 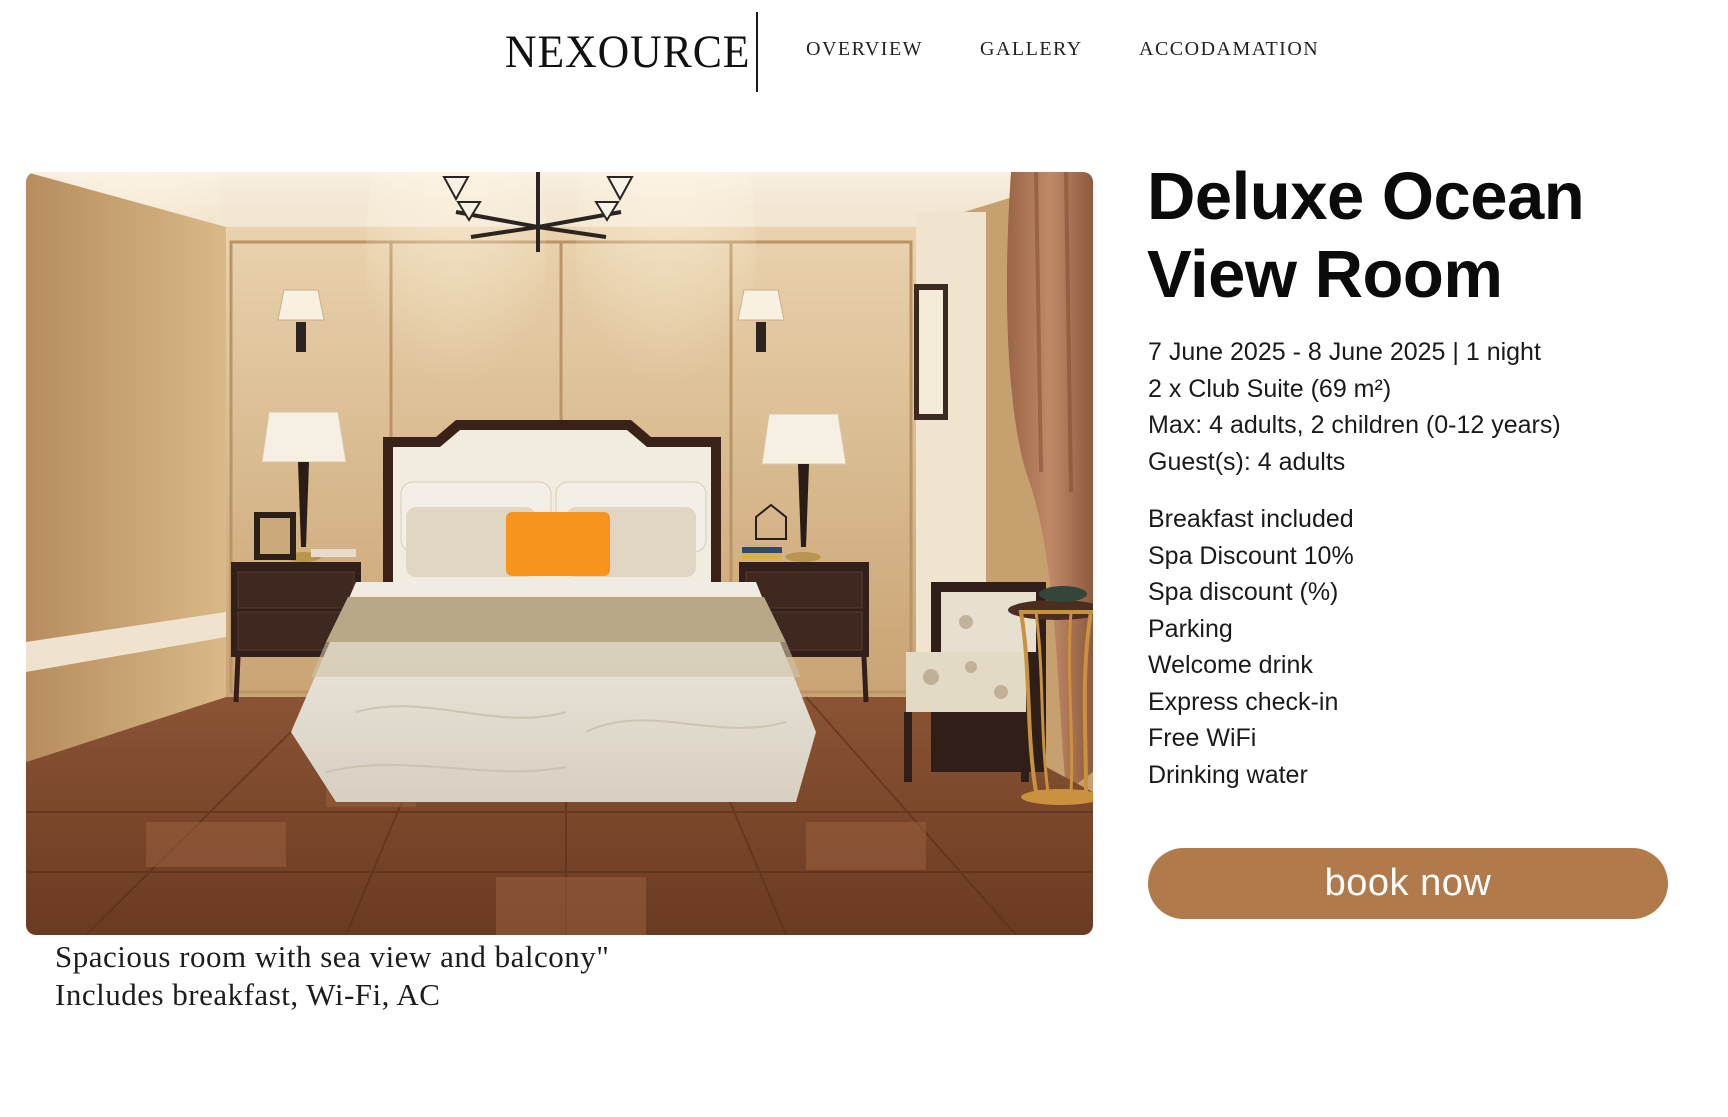 I want to click on amenity-item: Spa discount (%), so click(x=1243, y=592).